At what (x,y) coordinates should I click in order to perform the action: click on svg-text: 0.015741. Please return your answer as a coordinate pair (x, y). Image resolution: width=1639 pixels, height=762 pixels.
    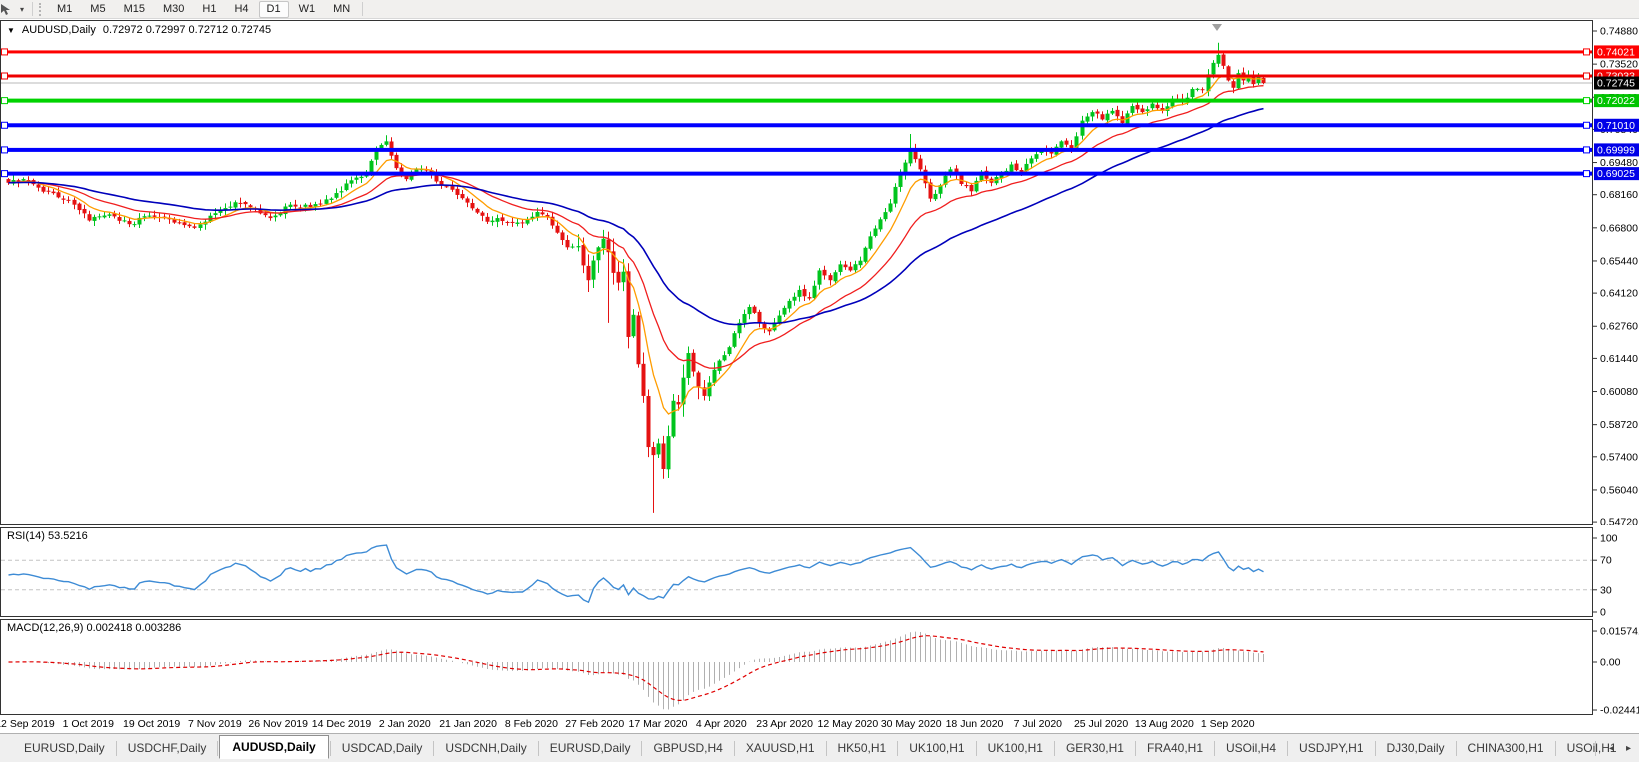
    Looking at the image, I should click on (1619, 632).